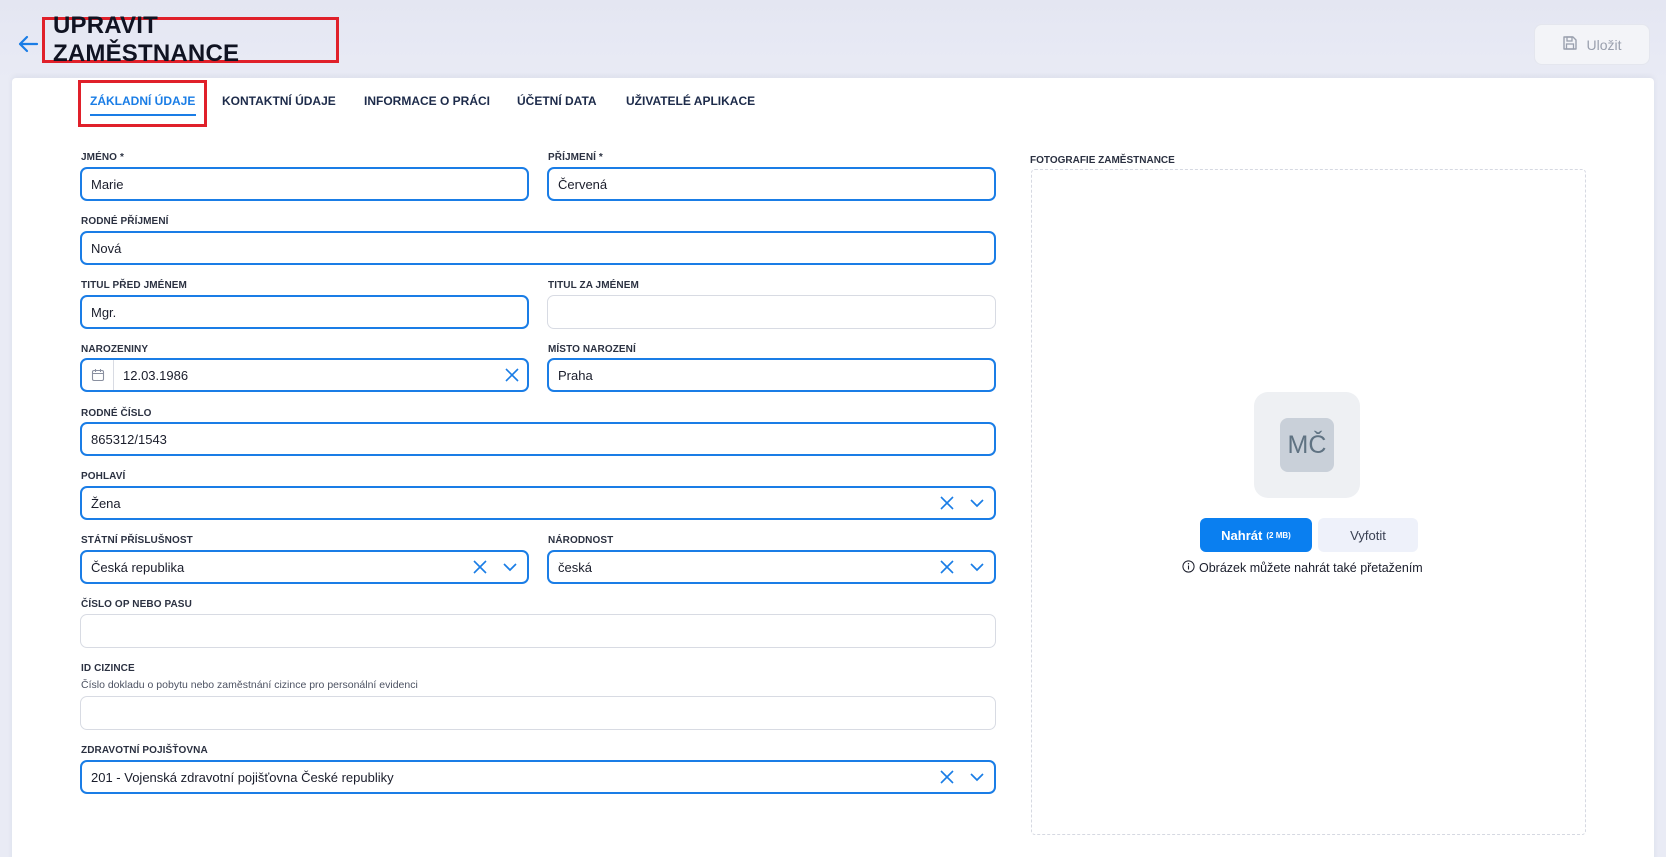  What do you see at coordinates (771, 184) in the screenshot?
I see `last-name-field: Červená` at bounding box center [771, 184].